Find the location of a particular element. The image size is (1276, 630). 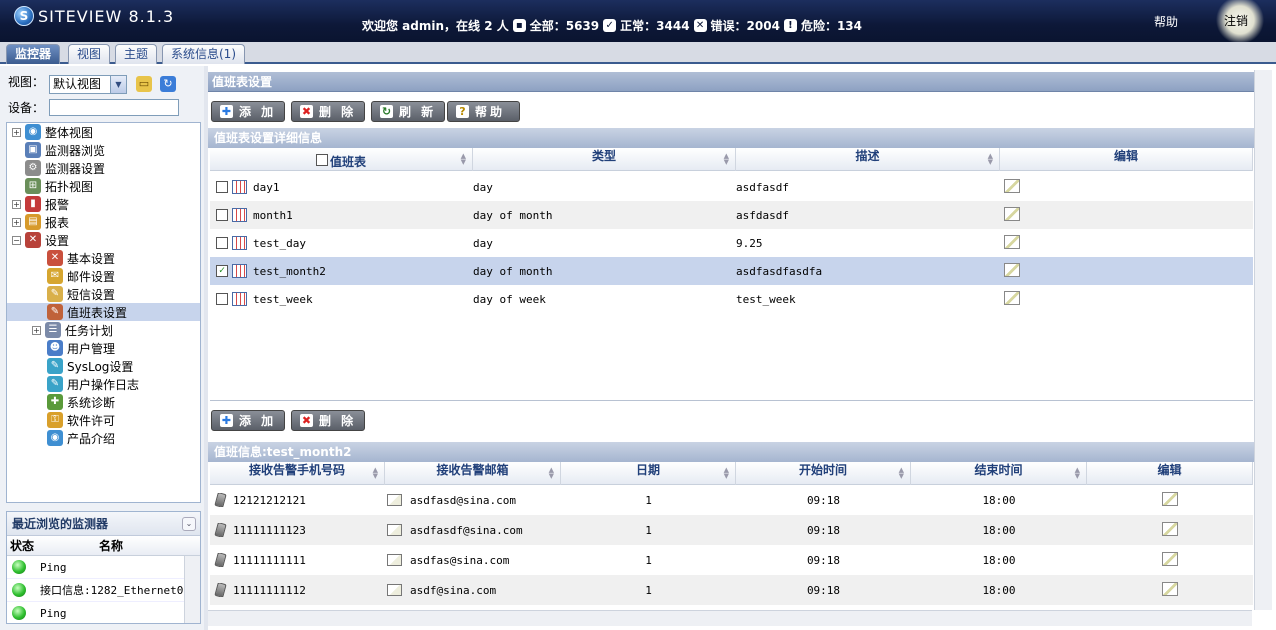

delete-button: ✖ 删 除 is located at coordinates (328, 111).